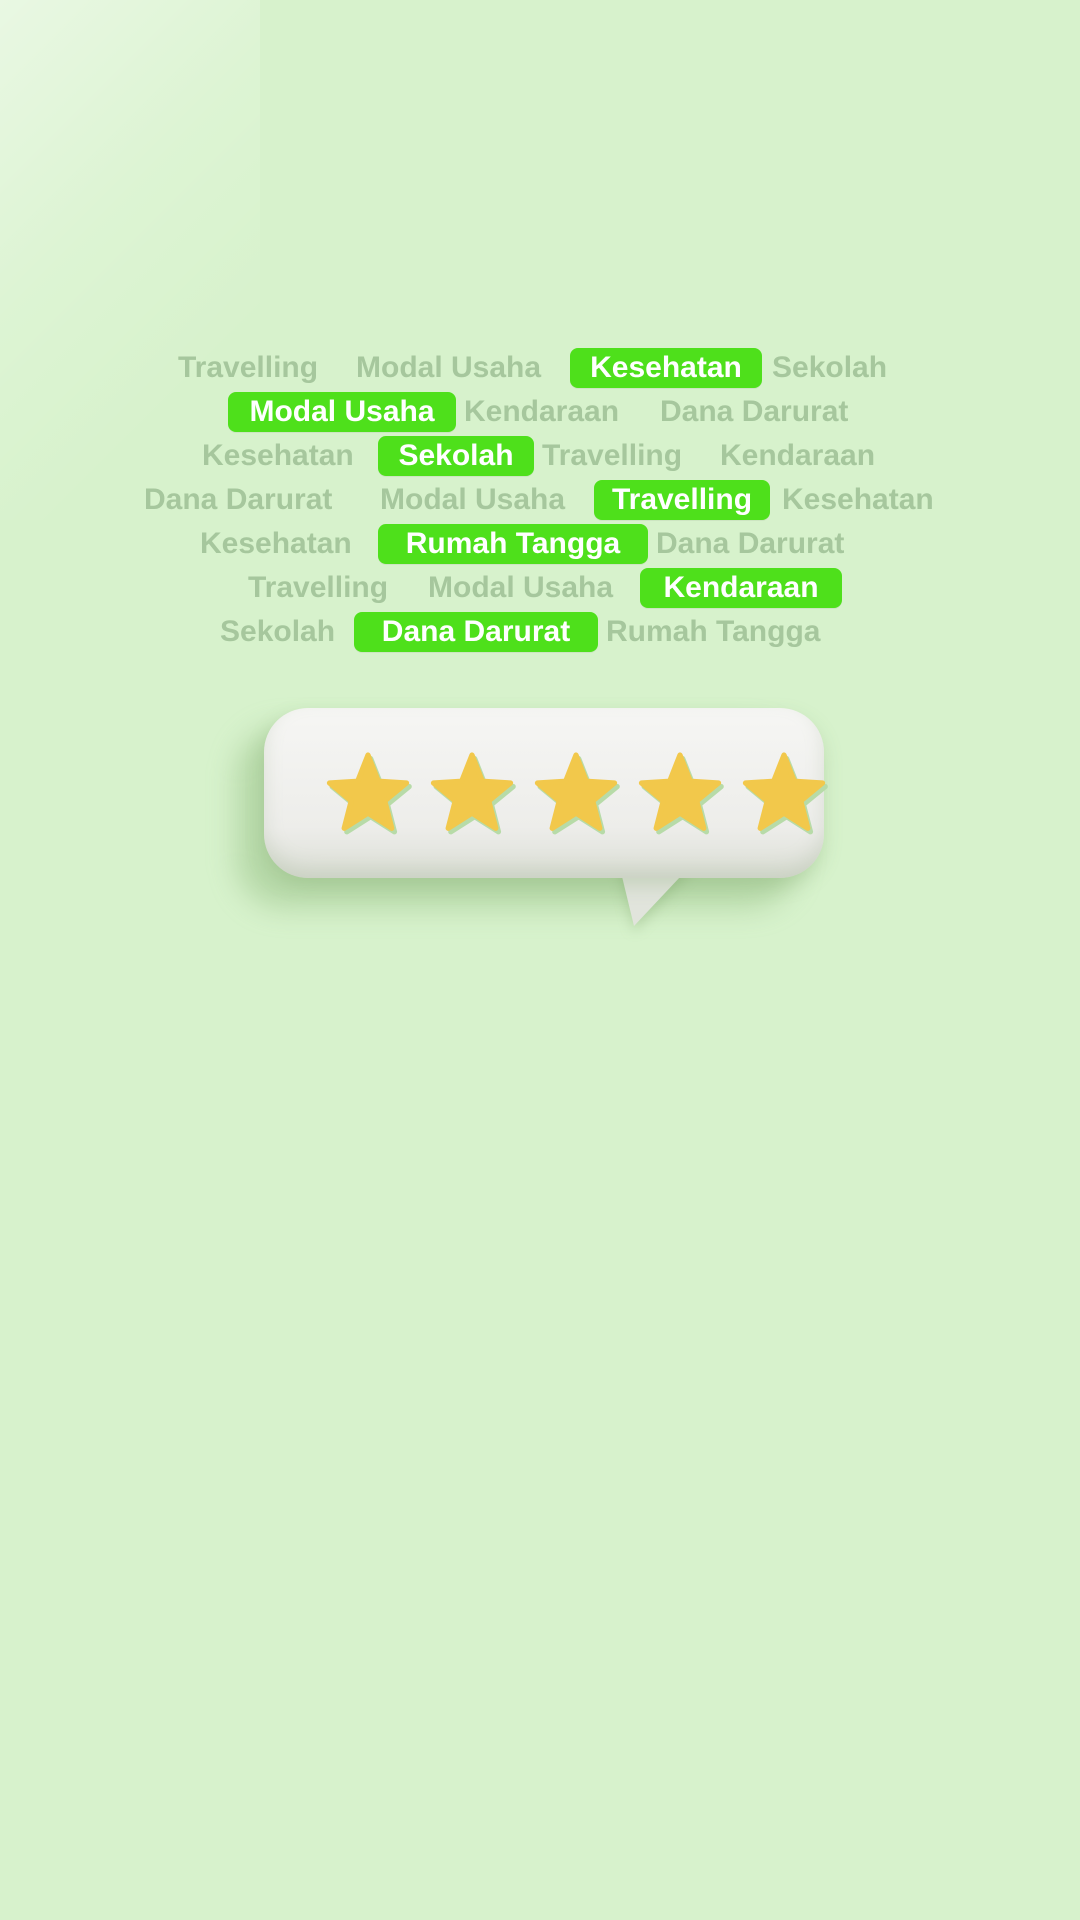 This screenshot has width=1080, height=1920. I want to click on tag-item-highlighted: Dana Darurat, so click(476, 632).